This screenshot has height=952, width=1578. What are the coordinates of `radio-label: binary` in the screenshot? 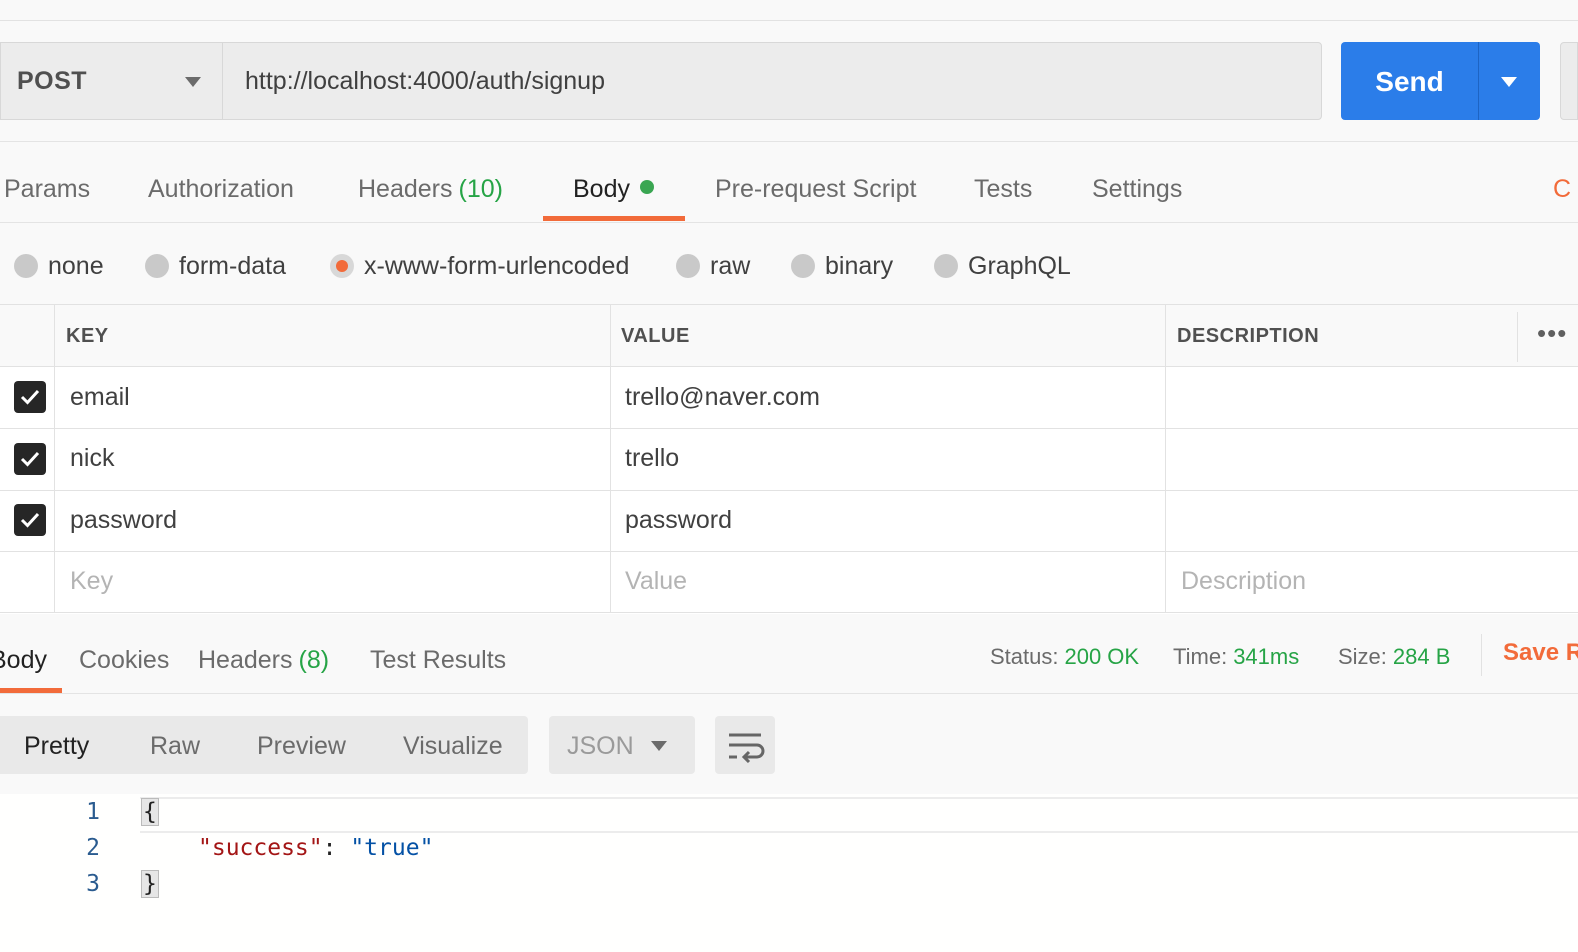 It's located at (859, 265).